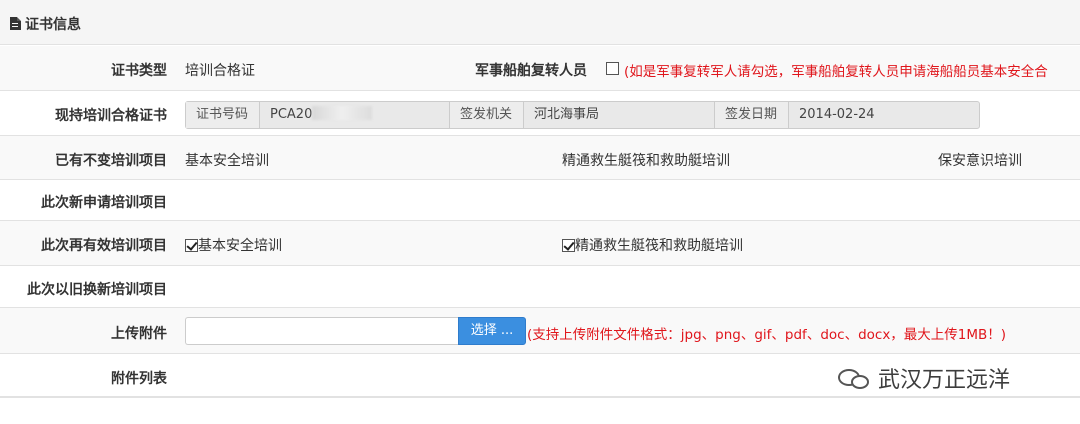 The height and width of the screenshot is (424, 1080). I want to click on attachments-label: 附件列表, so click(139, 379).